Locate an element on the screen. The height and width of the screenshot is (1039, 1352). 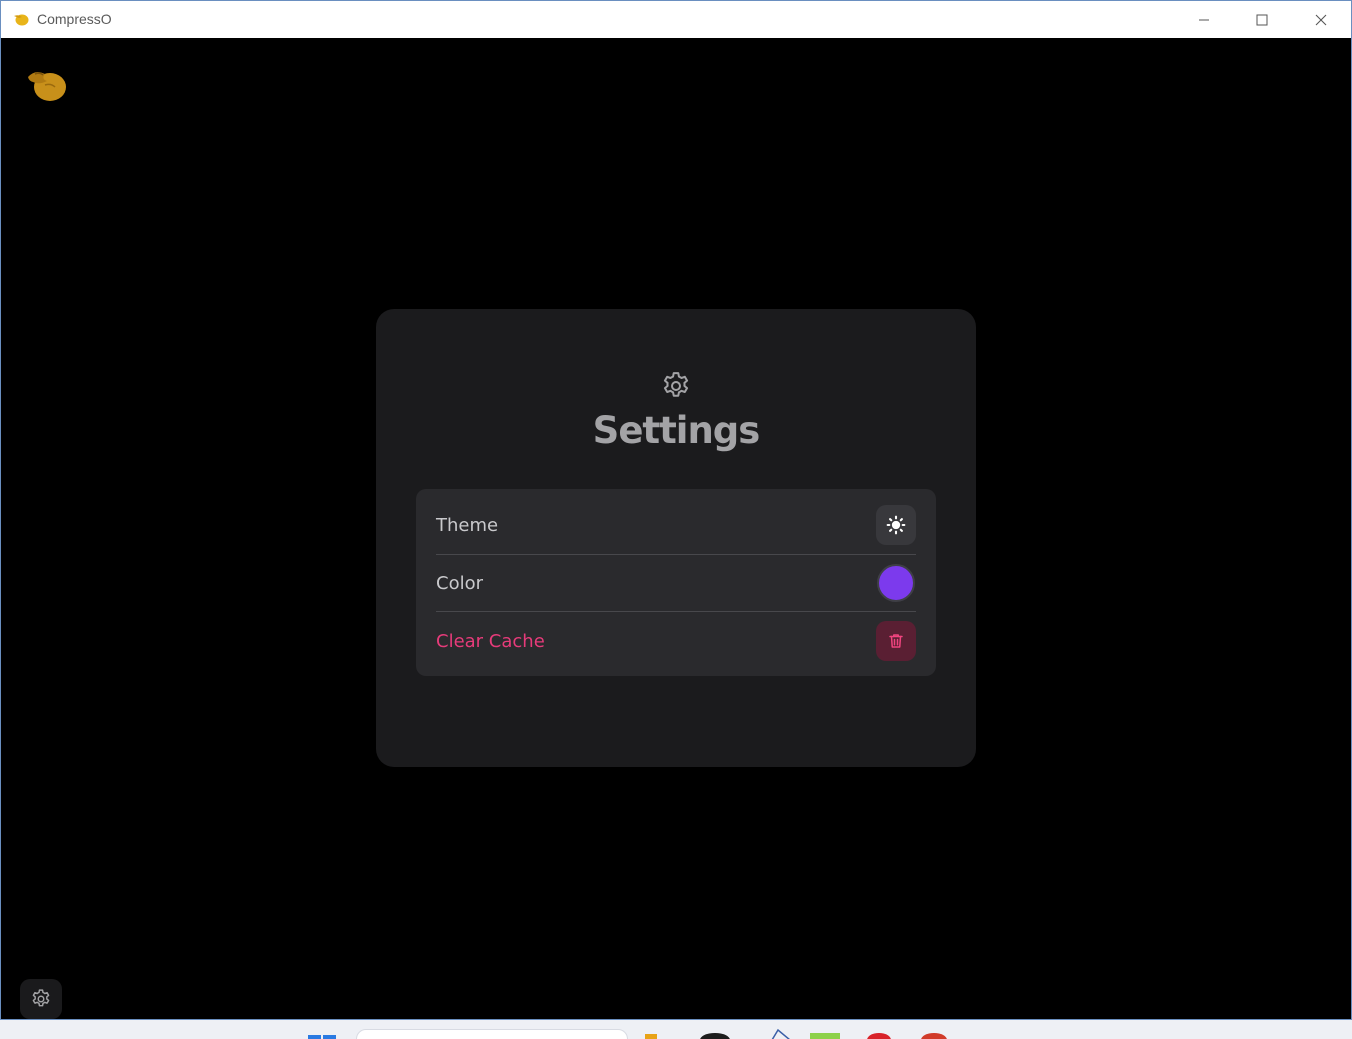
settings-title: Settings is located at coordinates (676, 430).